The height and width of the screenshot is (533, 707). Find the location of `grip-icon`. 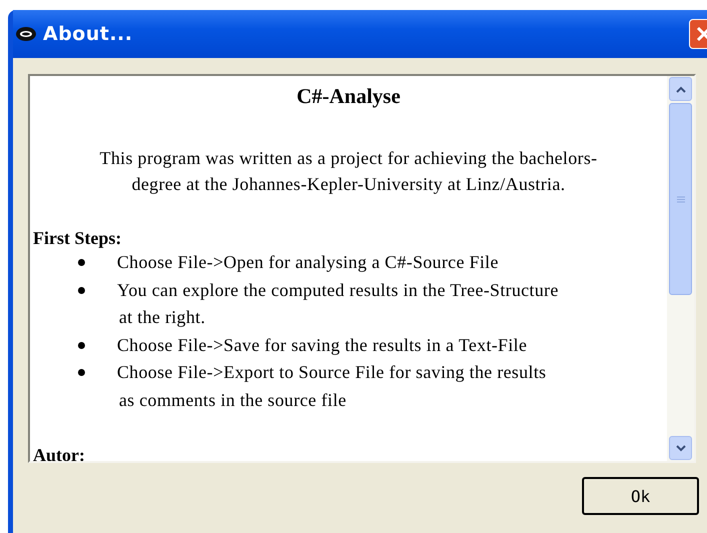

grip-icon is located at coordinates (680, 199).